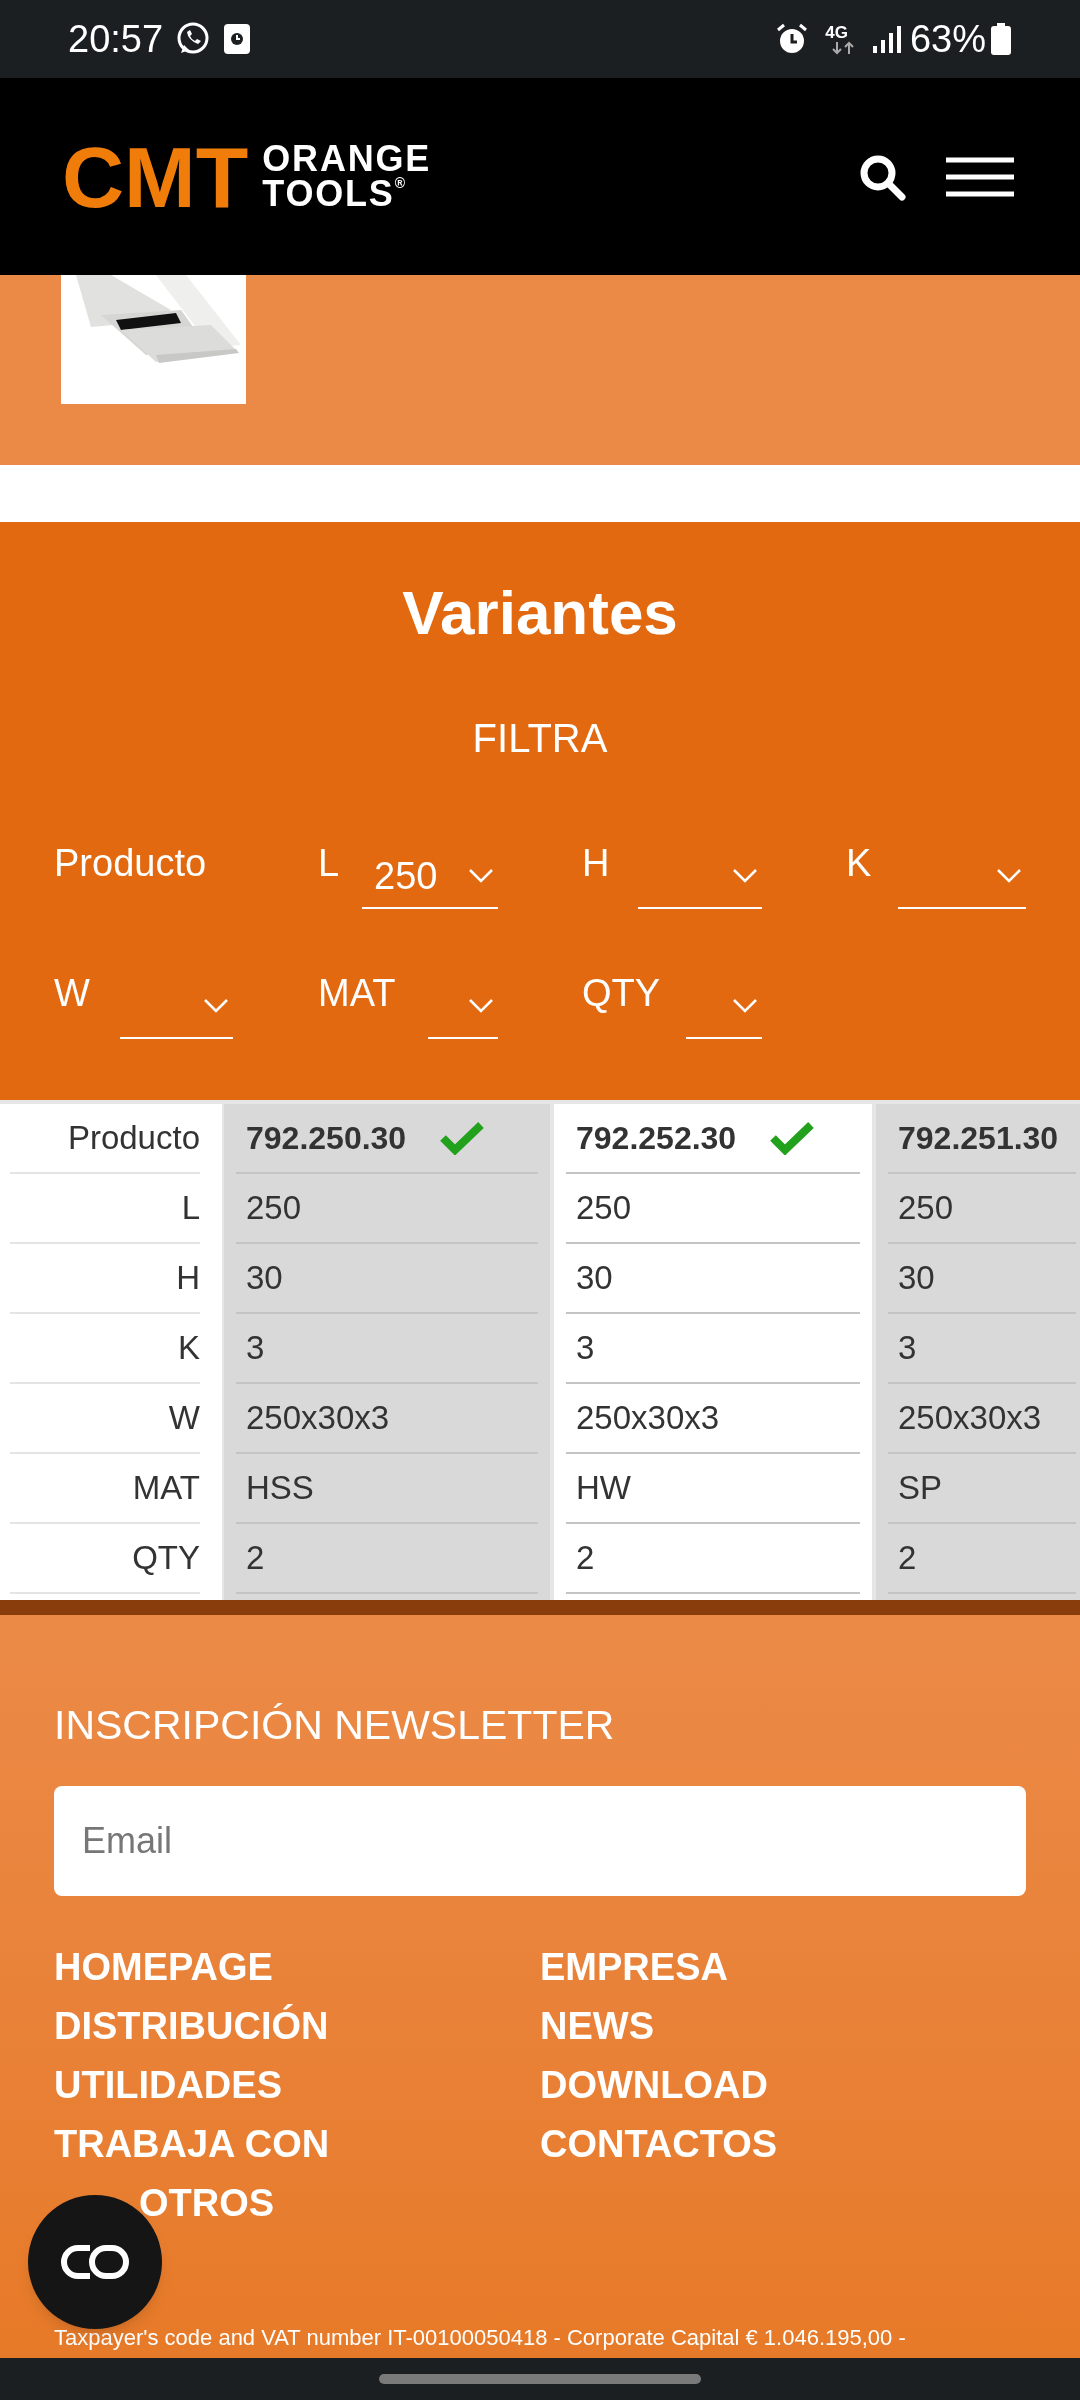  What do you see at coordinates (335, 1725) in the screenshot?
I see `newsletter-heading: INSCRIPCIÓN NEWSLETTER` at bounding box center [335, 1725].